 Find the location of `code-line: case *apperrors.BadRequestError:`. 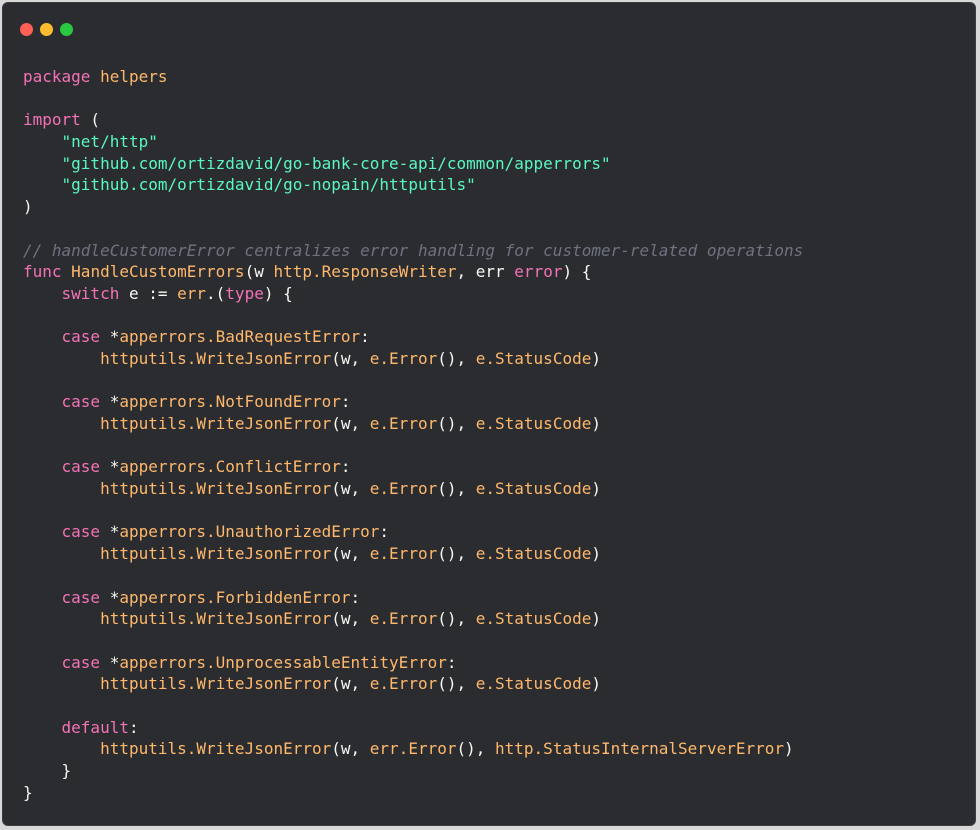

code-line: case *apperrors.BadRequestError: is located at coordinates (413, 337).